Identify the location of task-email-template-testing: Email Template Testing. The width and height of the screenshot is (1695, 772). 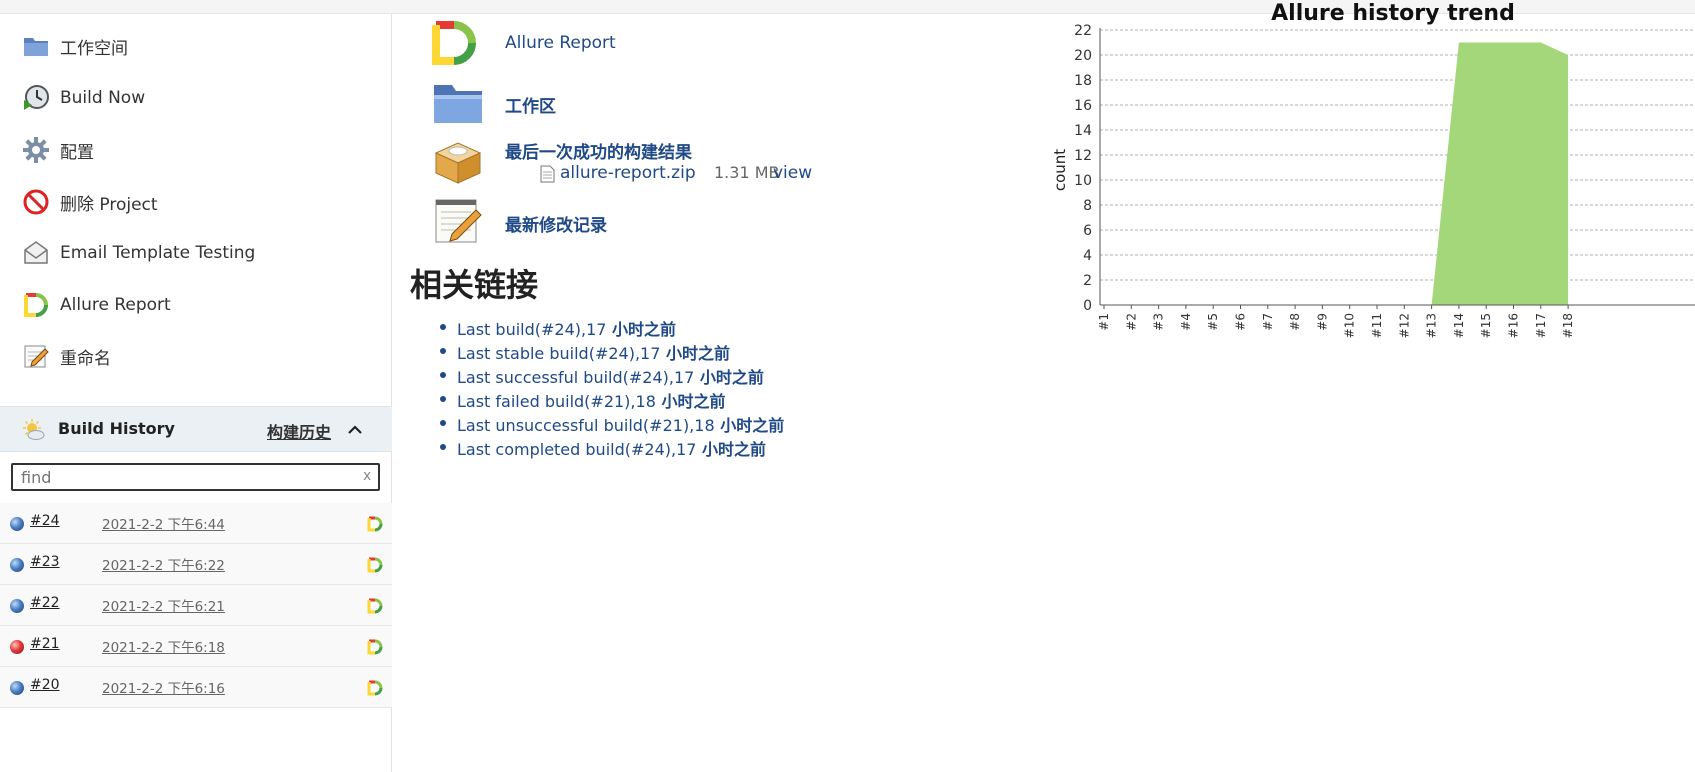
(138, 253).